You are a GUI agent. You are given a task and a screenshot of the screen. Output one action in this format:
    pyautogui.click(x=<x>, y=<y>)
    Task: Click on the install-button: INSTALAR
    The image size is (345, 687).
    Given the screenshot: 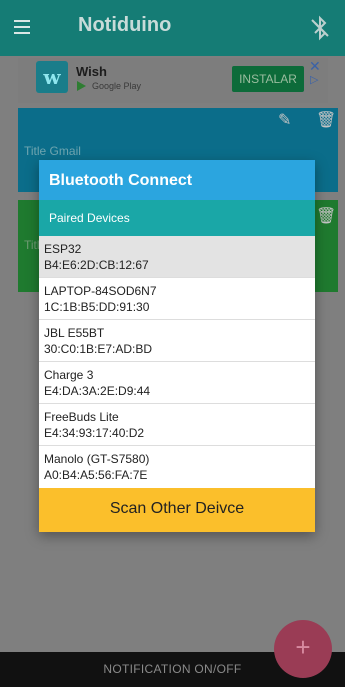 What is the action you would take?
    pyautogui.click(x=268, y=79)
    